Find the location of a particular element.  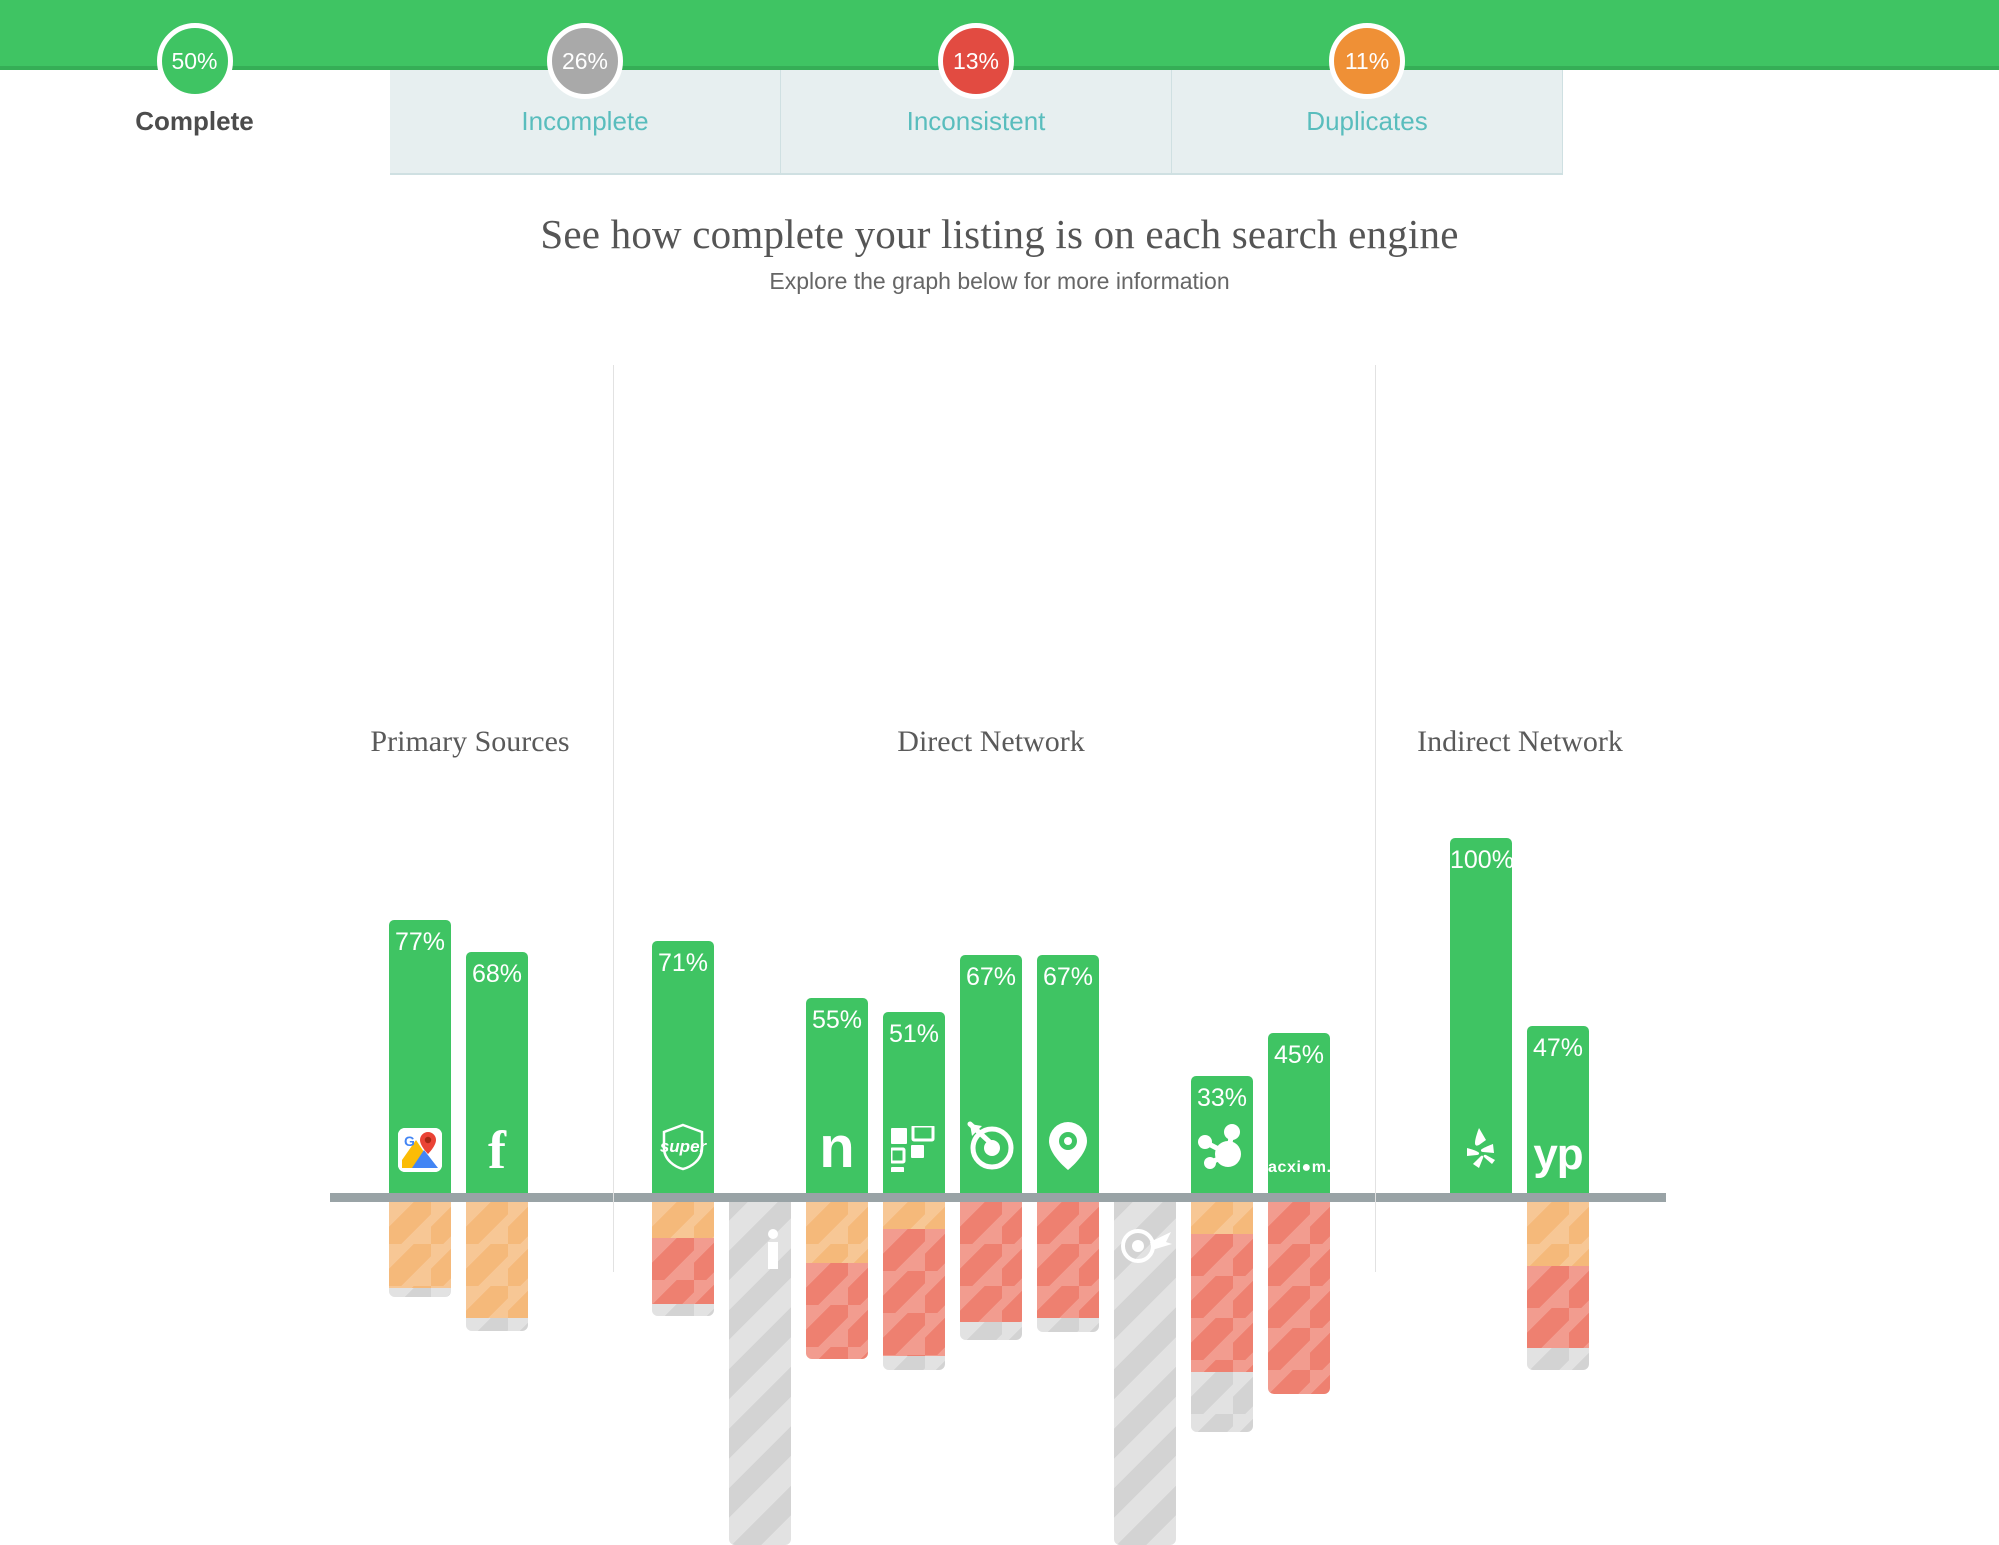

bar-issues-google-maps is located at coordinates (420, 1249).